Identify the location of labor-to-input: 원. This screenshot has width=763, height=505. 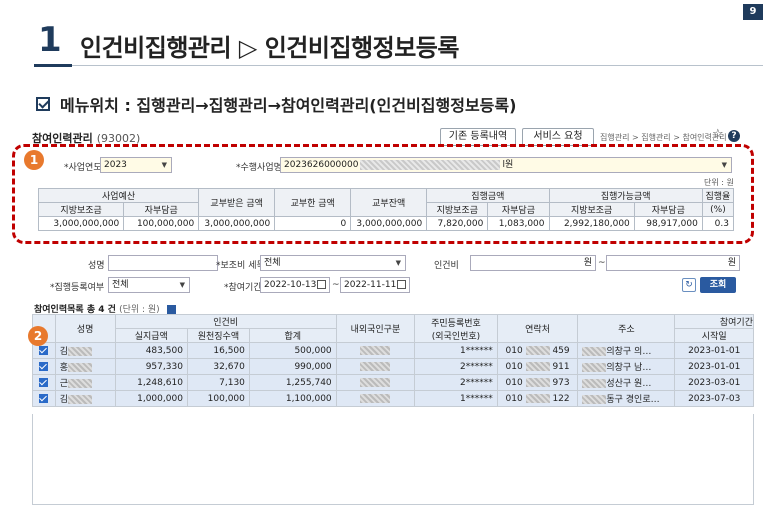
(673, 263).